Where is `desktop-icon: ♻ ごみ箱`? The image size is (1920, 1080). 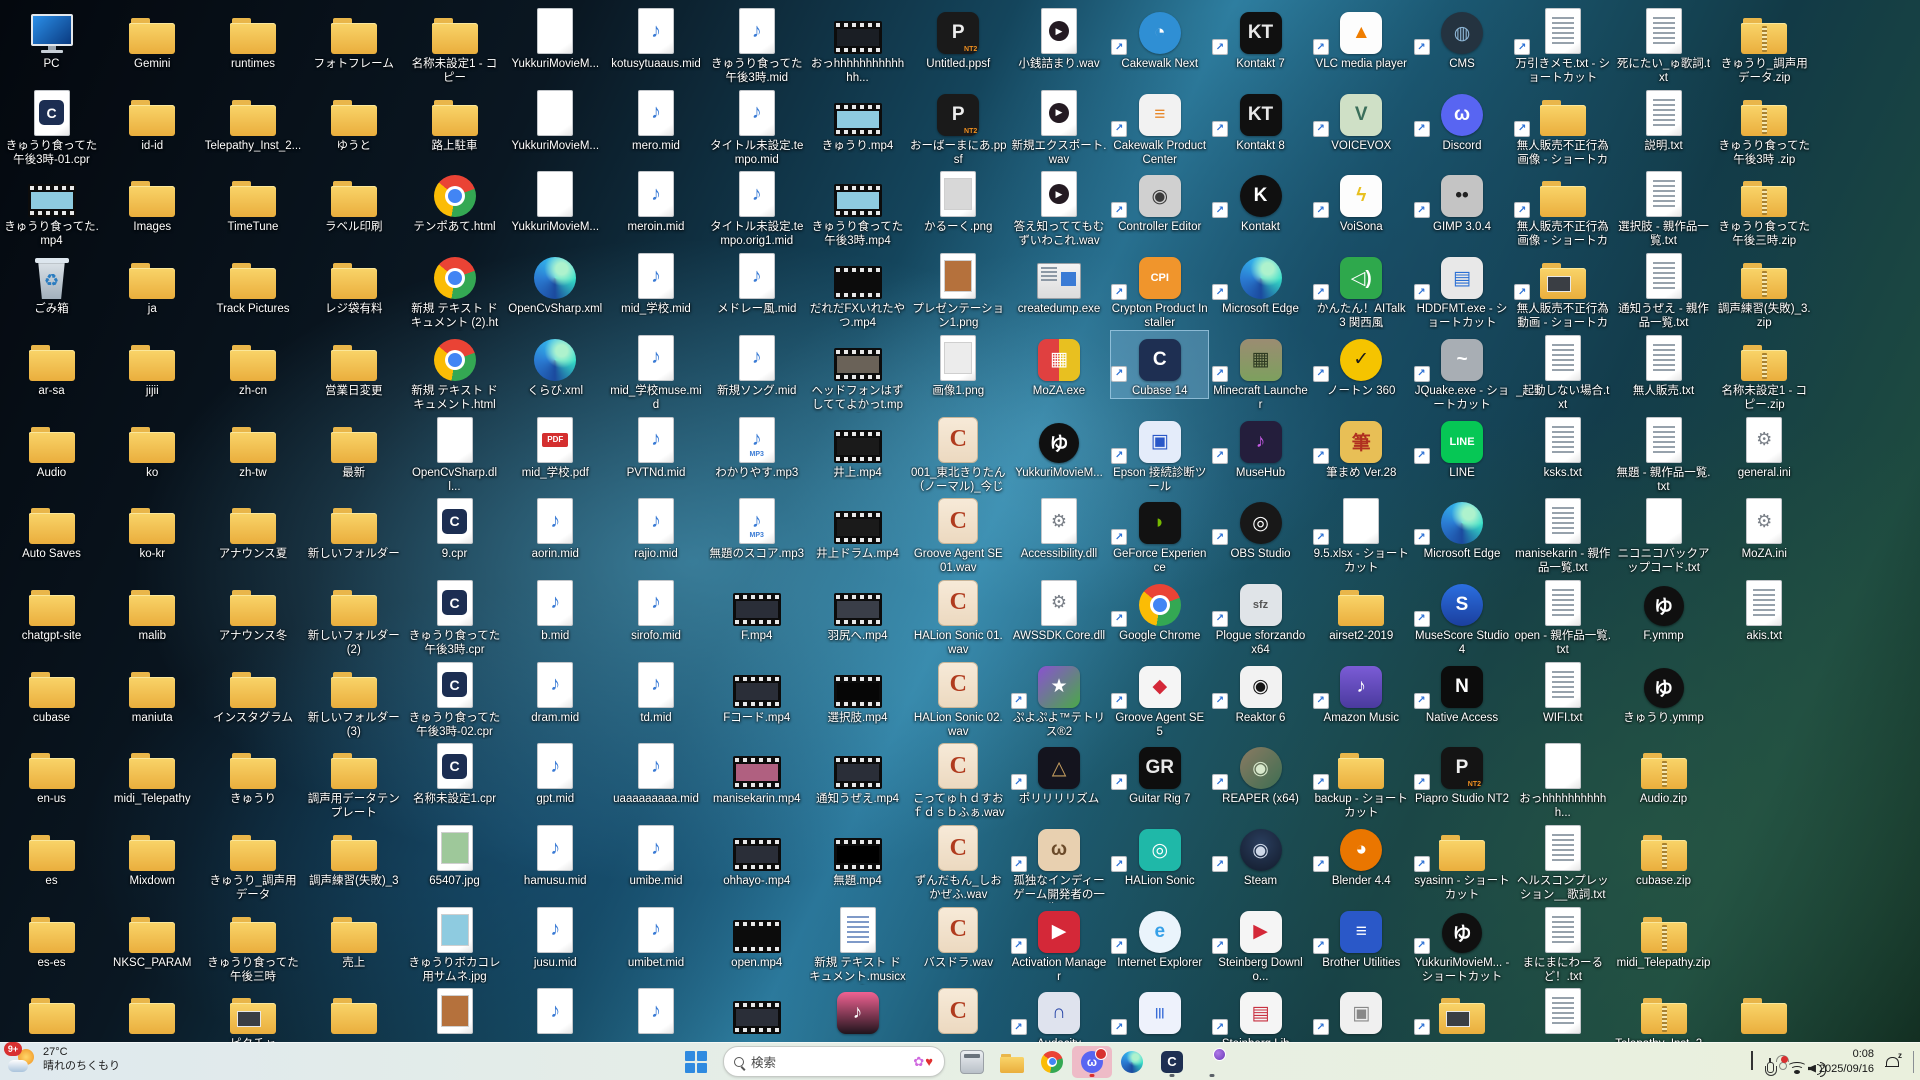 desktop-icon: ♻ ごみ箱 is located at coordinates (51, 282).